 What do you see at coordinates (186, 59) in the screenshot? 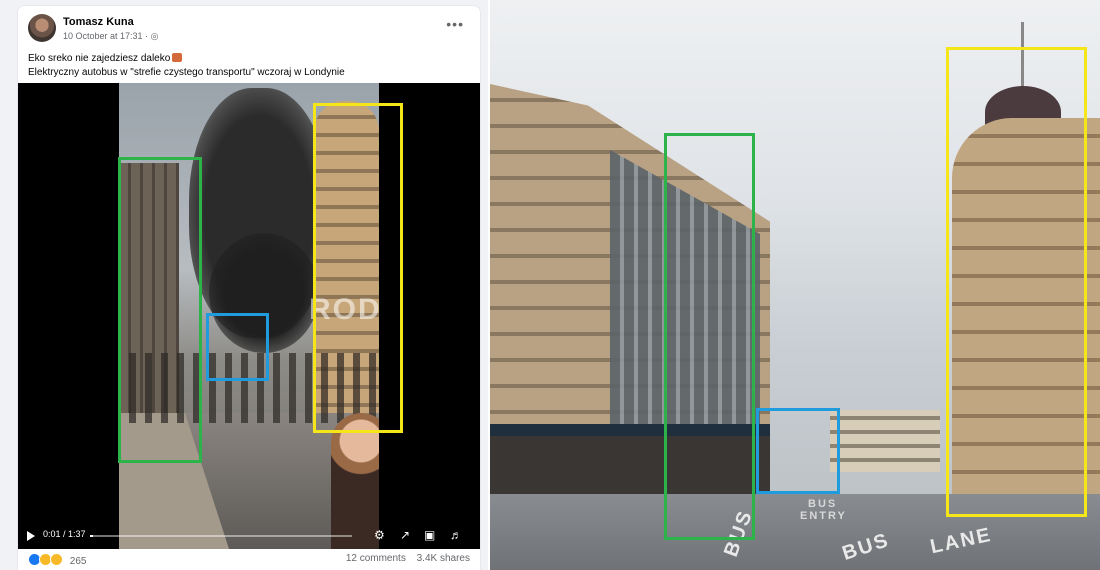
I see `post-text-line-1: Eko sreko nie zajedziesz daleko` at bounding box center [186, 59].